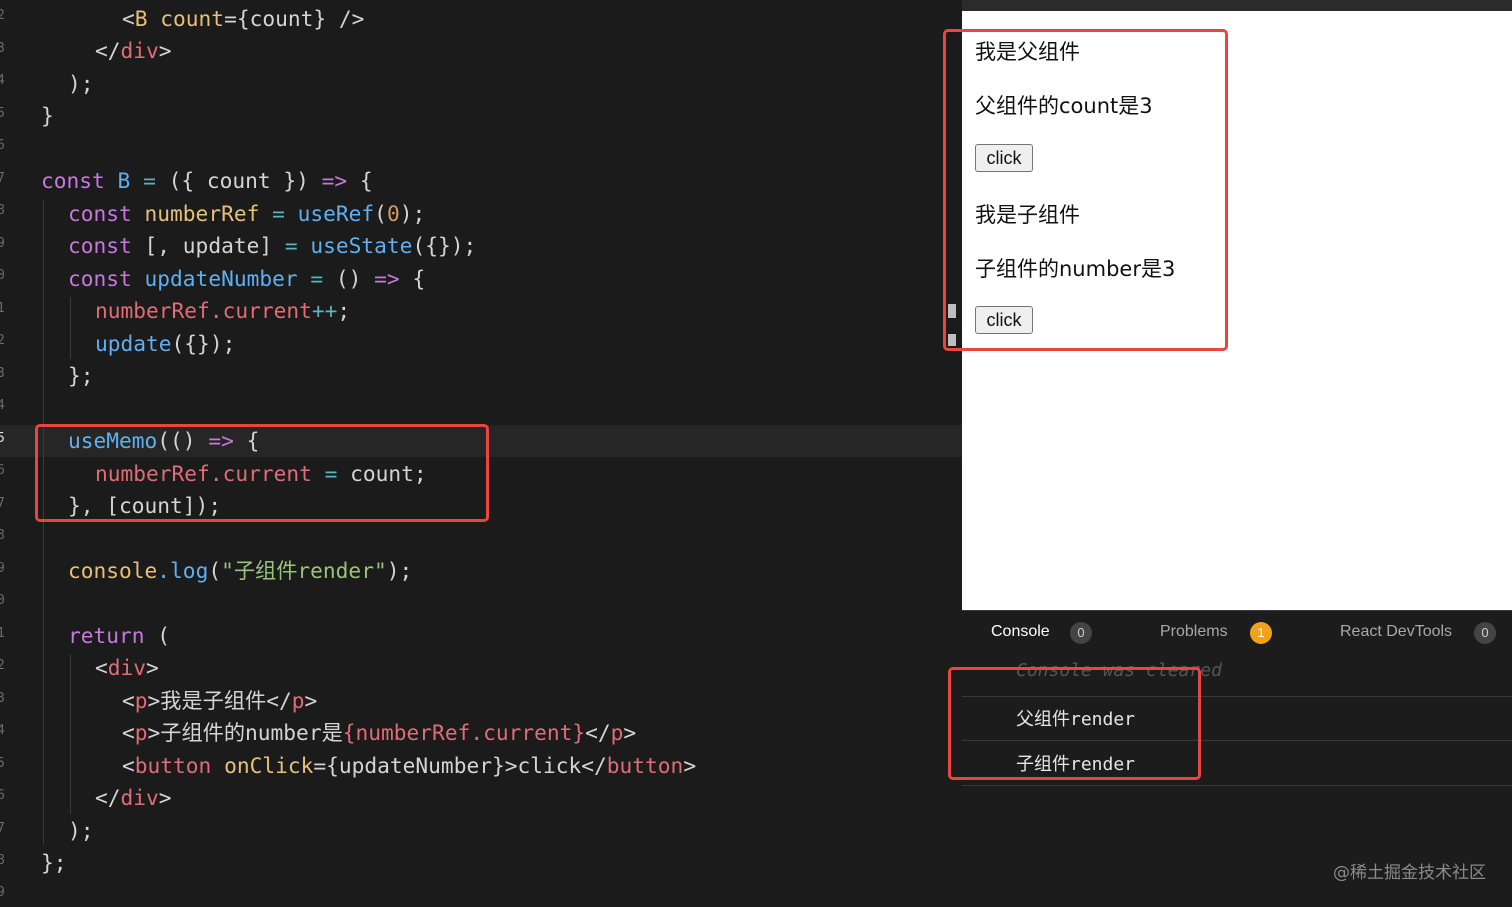 The height and width of the screenshot is (907, 1512). I want to click on preview-highlight-box, so click(1085, 190).